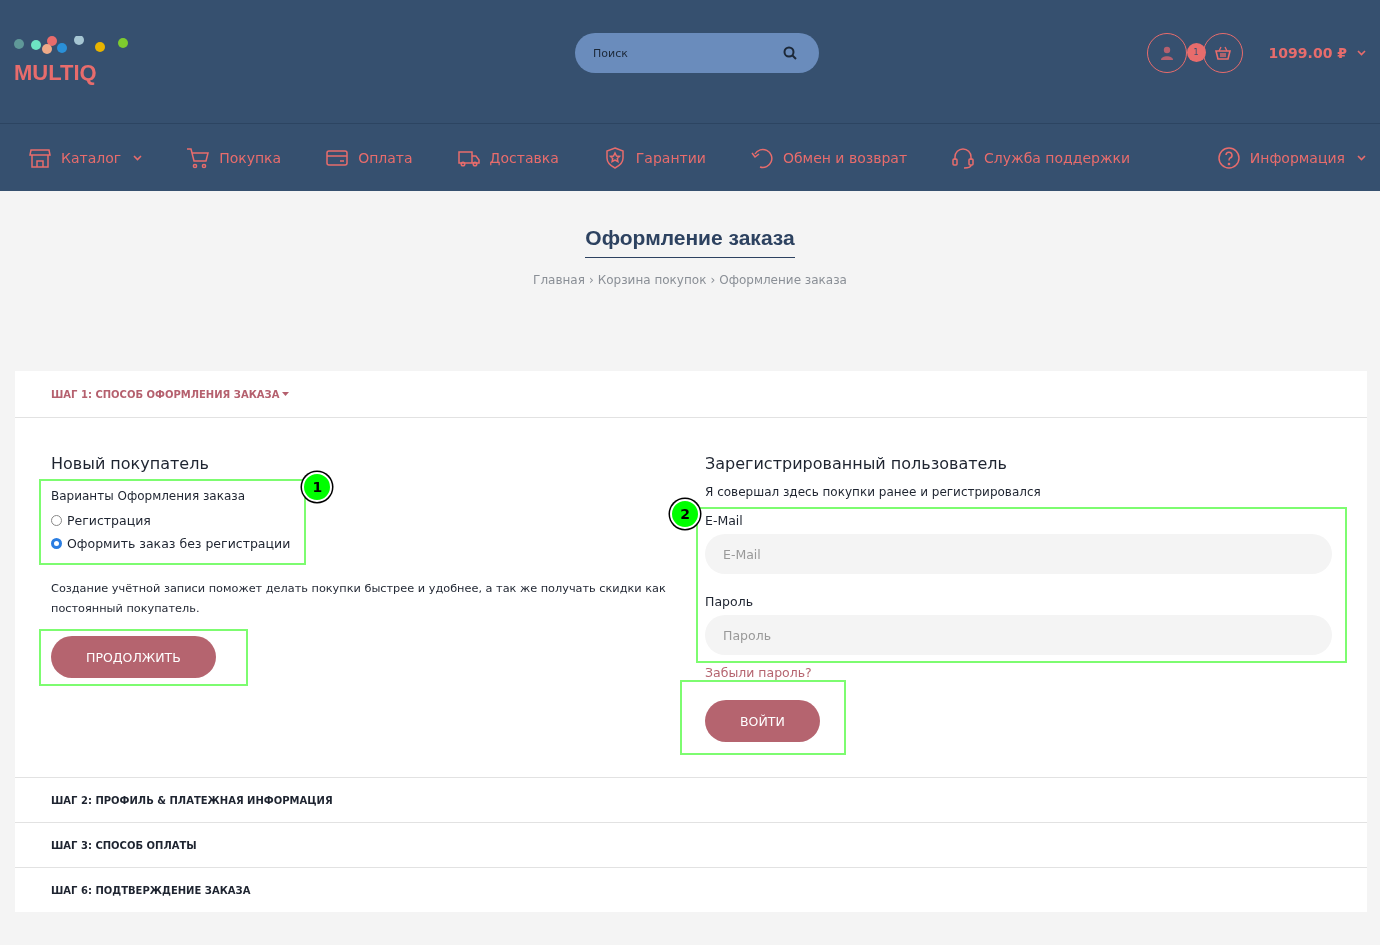 The width and height of the screenshot is (1380, 945). I want to click on callout-badge: 1, so click(317, 487).